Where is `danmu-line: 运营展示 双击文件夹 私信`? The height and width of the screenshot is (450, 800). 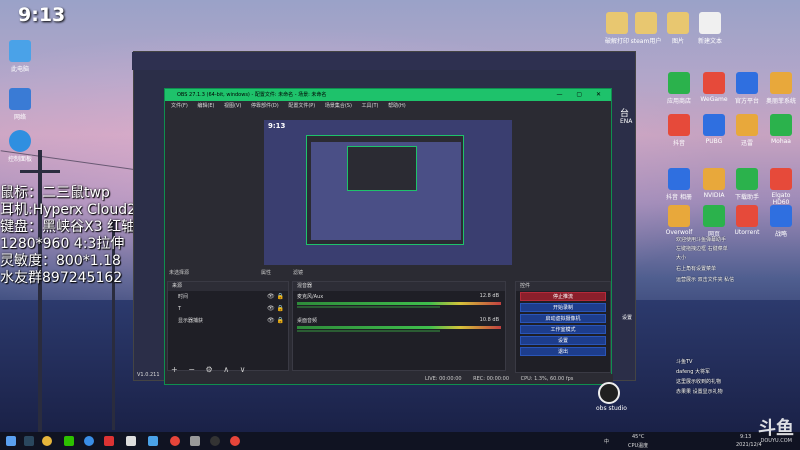 danmu-line: 运营展示 双击文件夹 私信 is located at coordinates (705, 280).